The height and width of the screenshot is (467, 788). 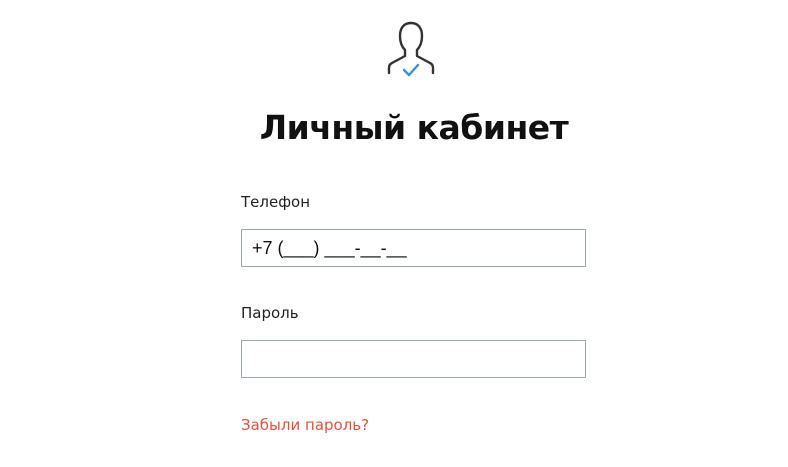 What do you see at coordinates (413, 248) in the screenshot?
I see `phone-input` at bounding box center [413, 248].